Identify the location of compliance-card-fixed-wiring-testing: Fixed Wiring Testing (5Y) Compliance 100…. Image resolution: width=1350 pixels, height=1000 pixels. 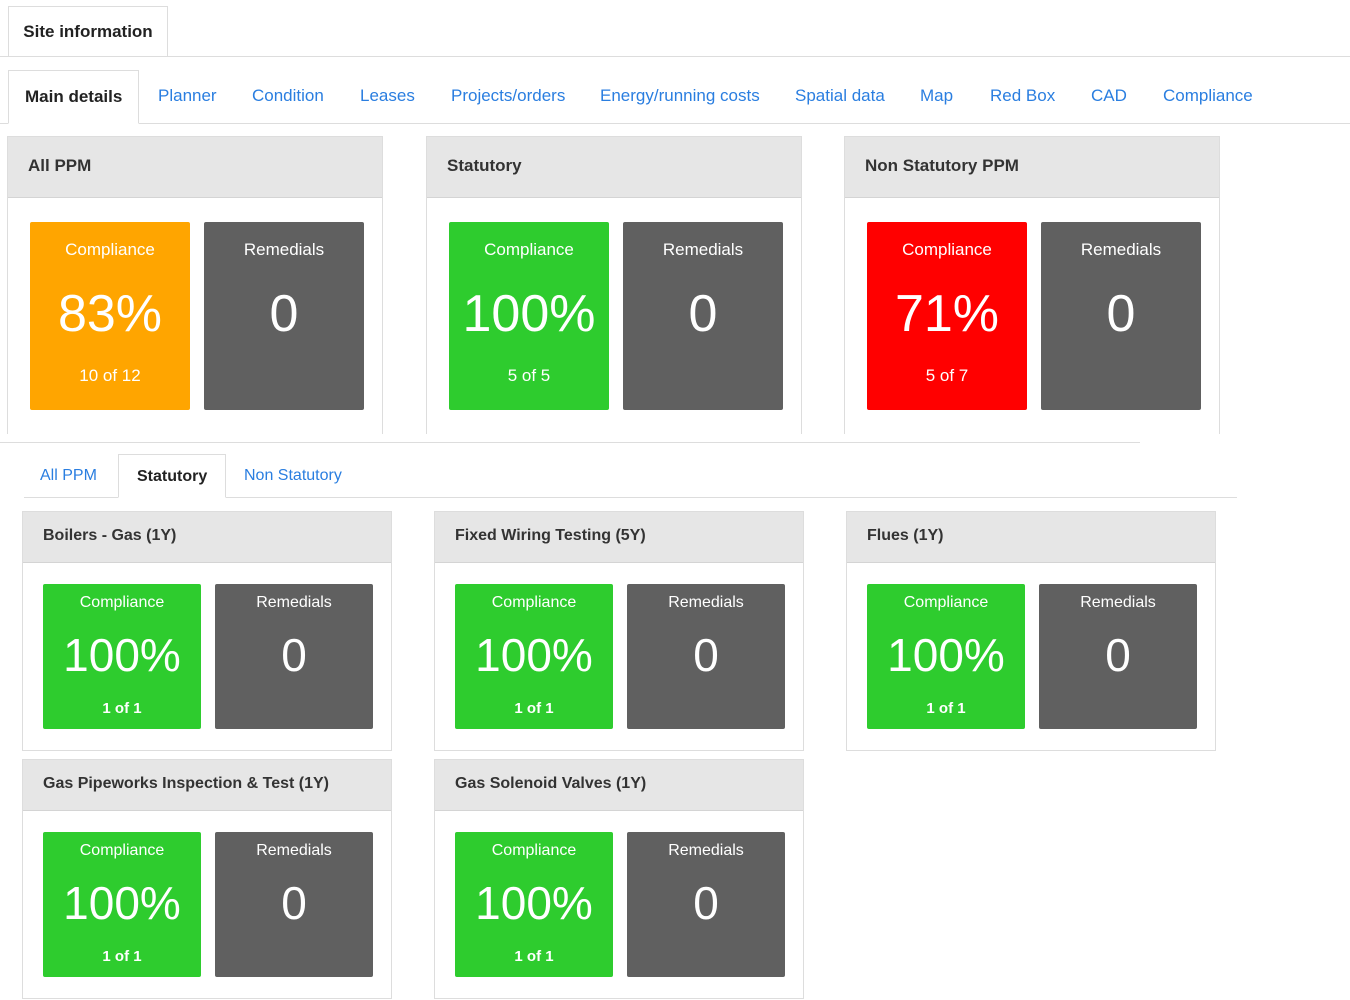
(619, 631).